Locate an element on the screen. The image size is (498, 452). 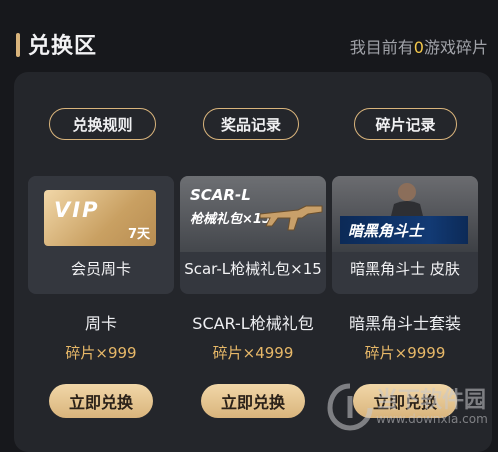
fragment-count: 0 is located at coordinates (418, 47).